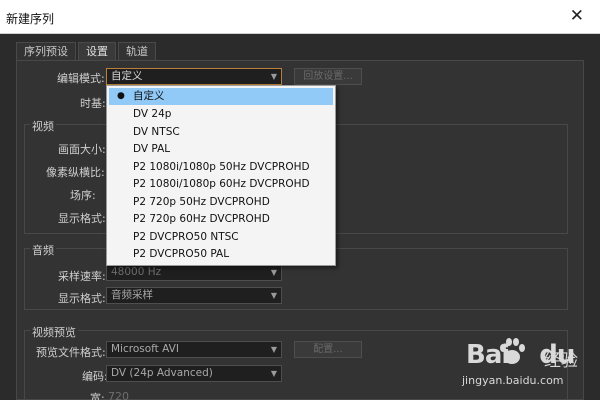 Image resolution: width=600 pixels, height=400 pixels. I want to click on baidu-jingyan-watermark: Bai du 经验 jingyan.baidu.com, so click(527, 361).